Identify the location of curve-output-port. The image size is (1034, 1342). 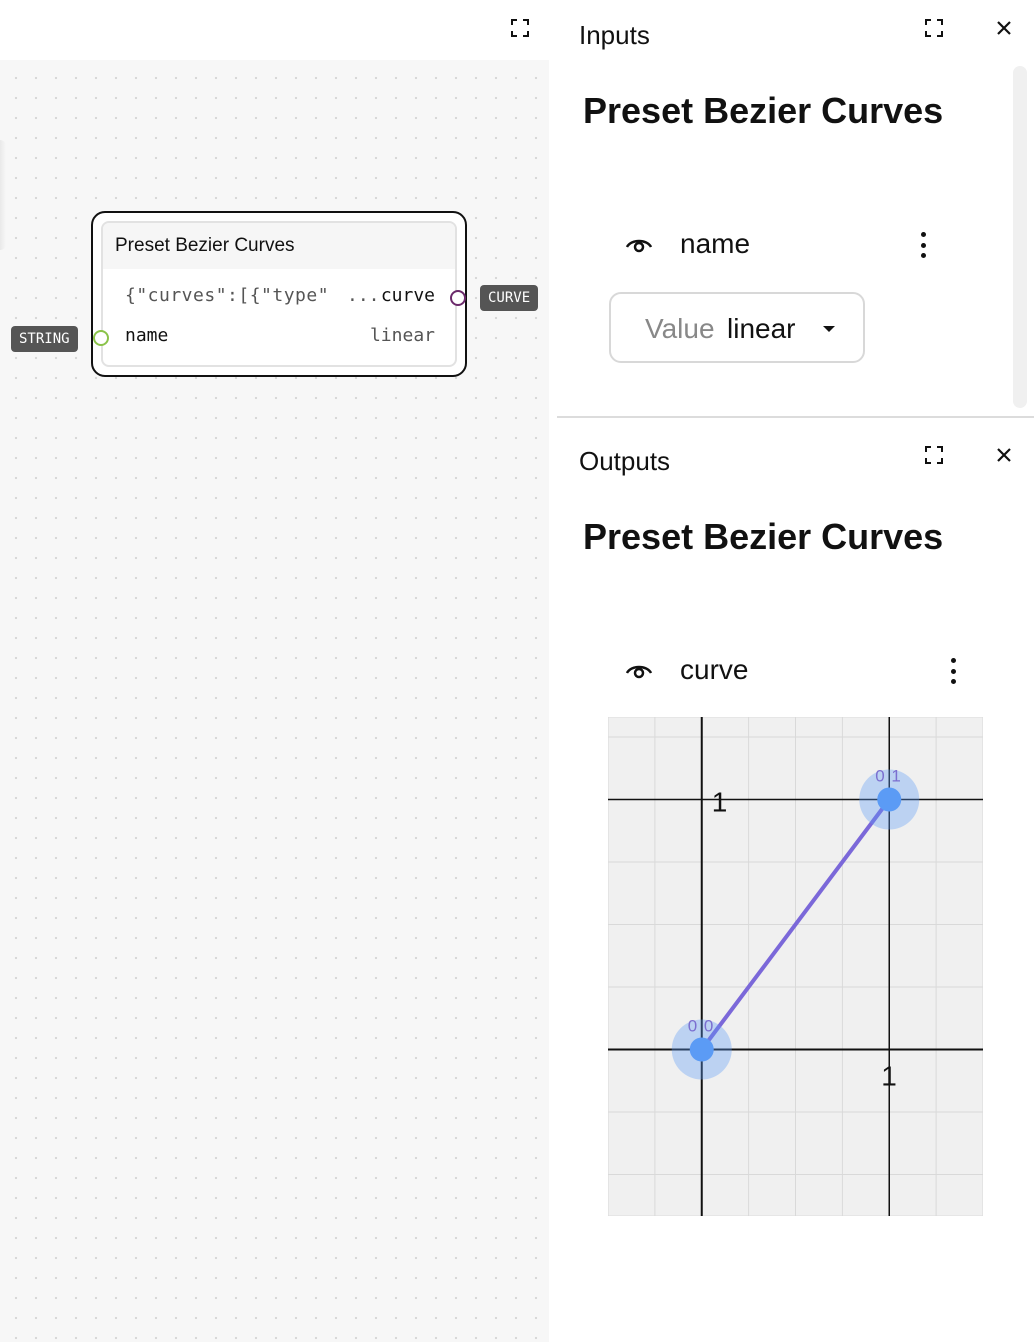
(458, 298).